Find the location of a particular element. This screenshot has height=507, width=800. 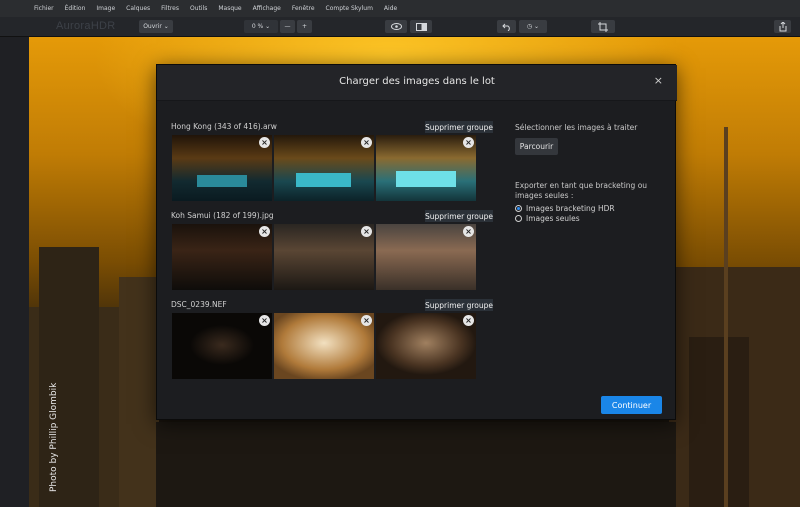

group-name: Koh Samui (182 of 199).jpg is located at coordinates (222, 215).